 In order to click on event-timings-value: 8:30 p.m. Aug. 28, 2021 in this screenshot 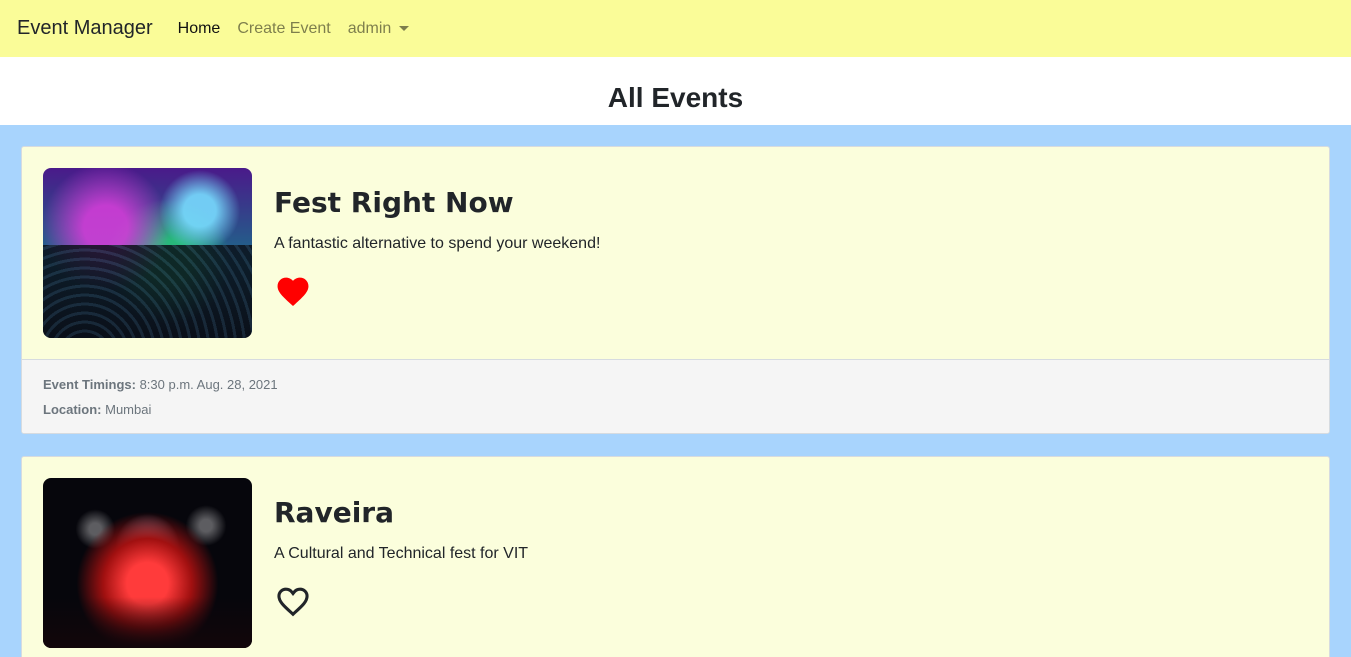, I will do `click(208, 384)`.